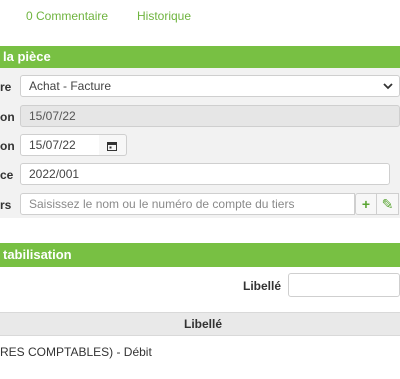  Describe the element at coordinates (200, 255) in the screenshot. I see `section-header-comptabilisation: tabilisation` at that location.